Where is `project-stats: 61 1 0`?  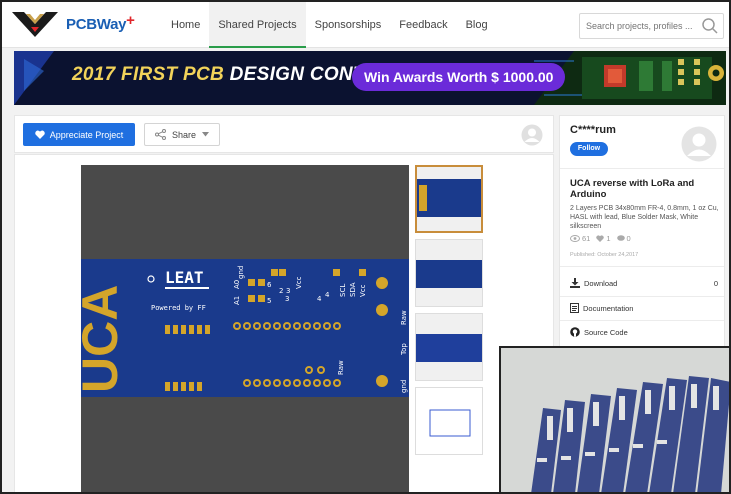 project-stats: 61 1 0 is located at coordinates (600, 238).